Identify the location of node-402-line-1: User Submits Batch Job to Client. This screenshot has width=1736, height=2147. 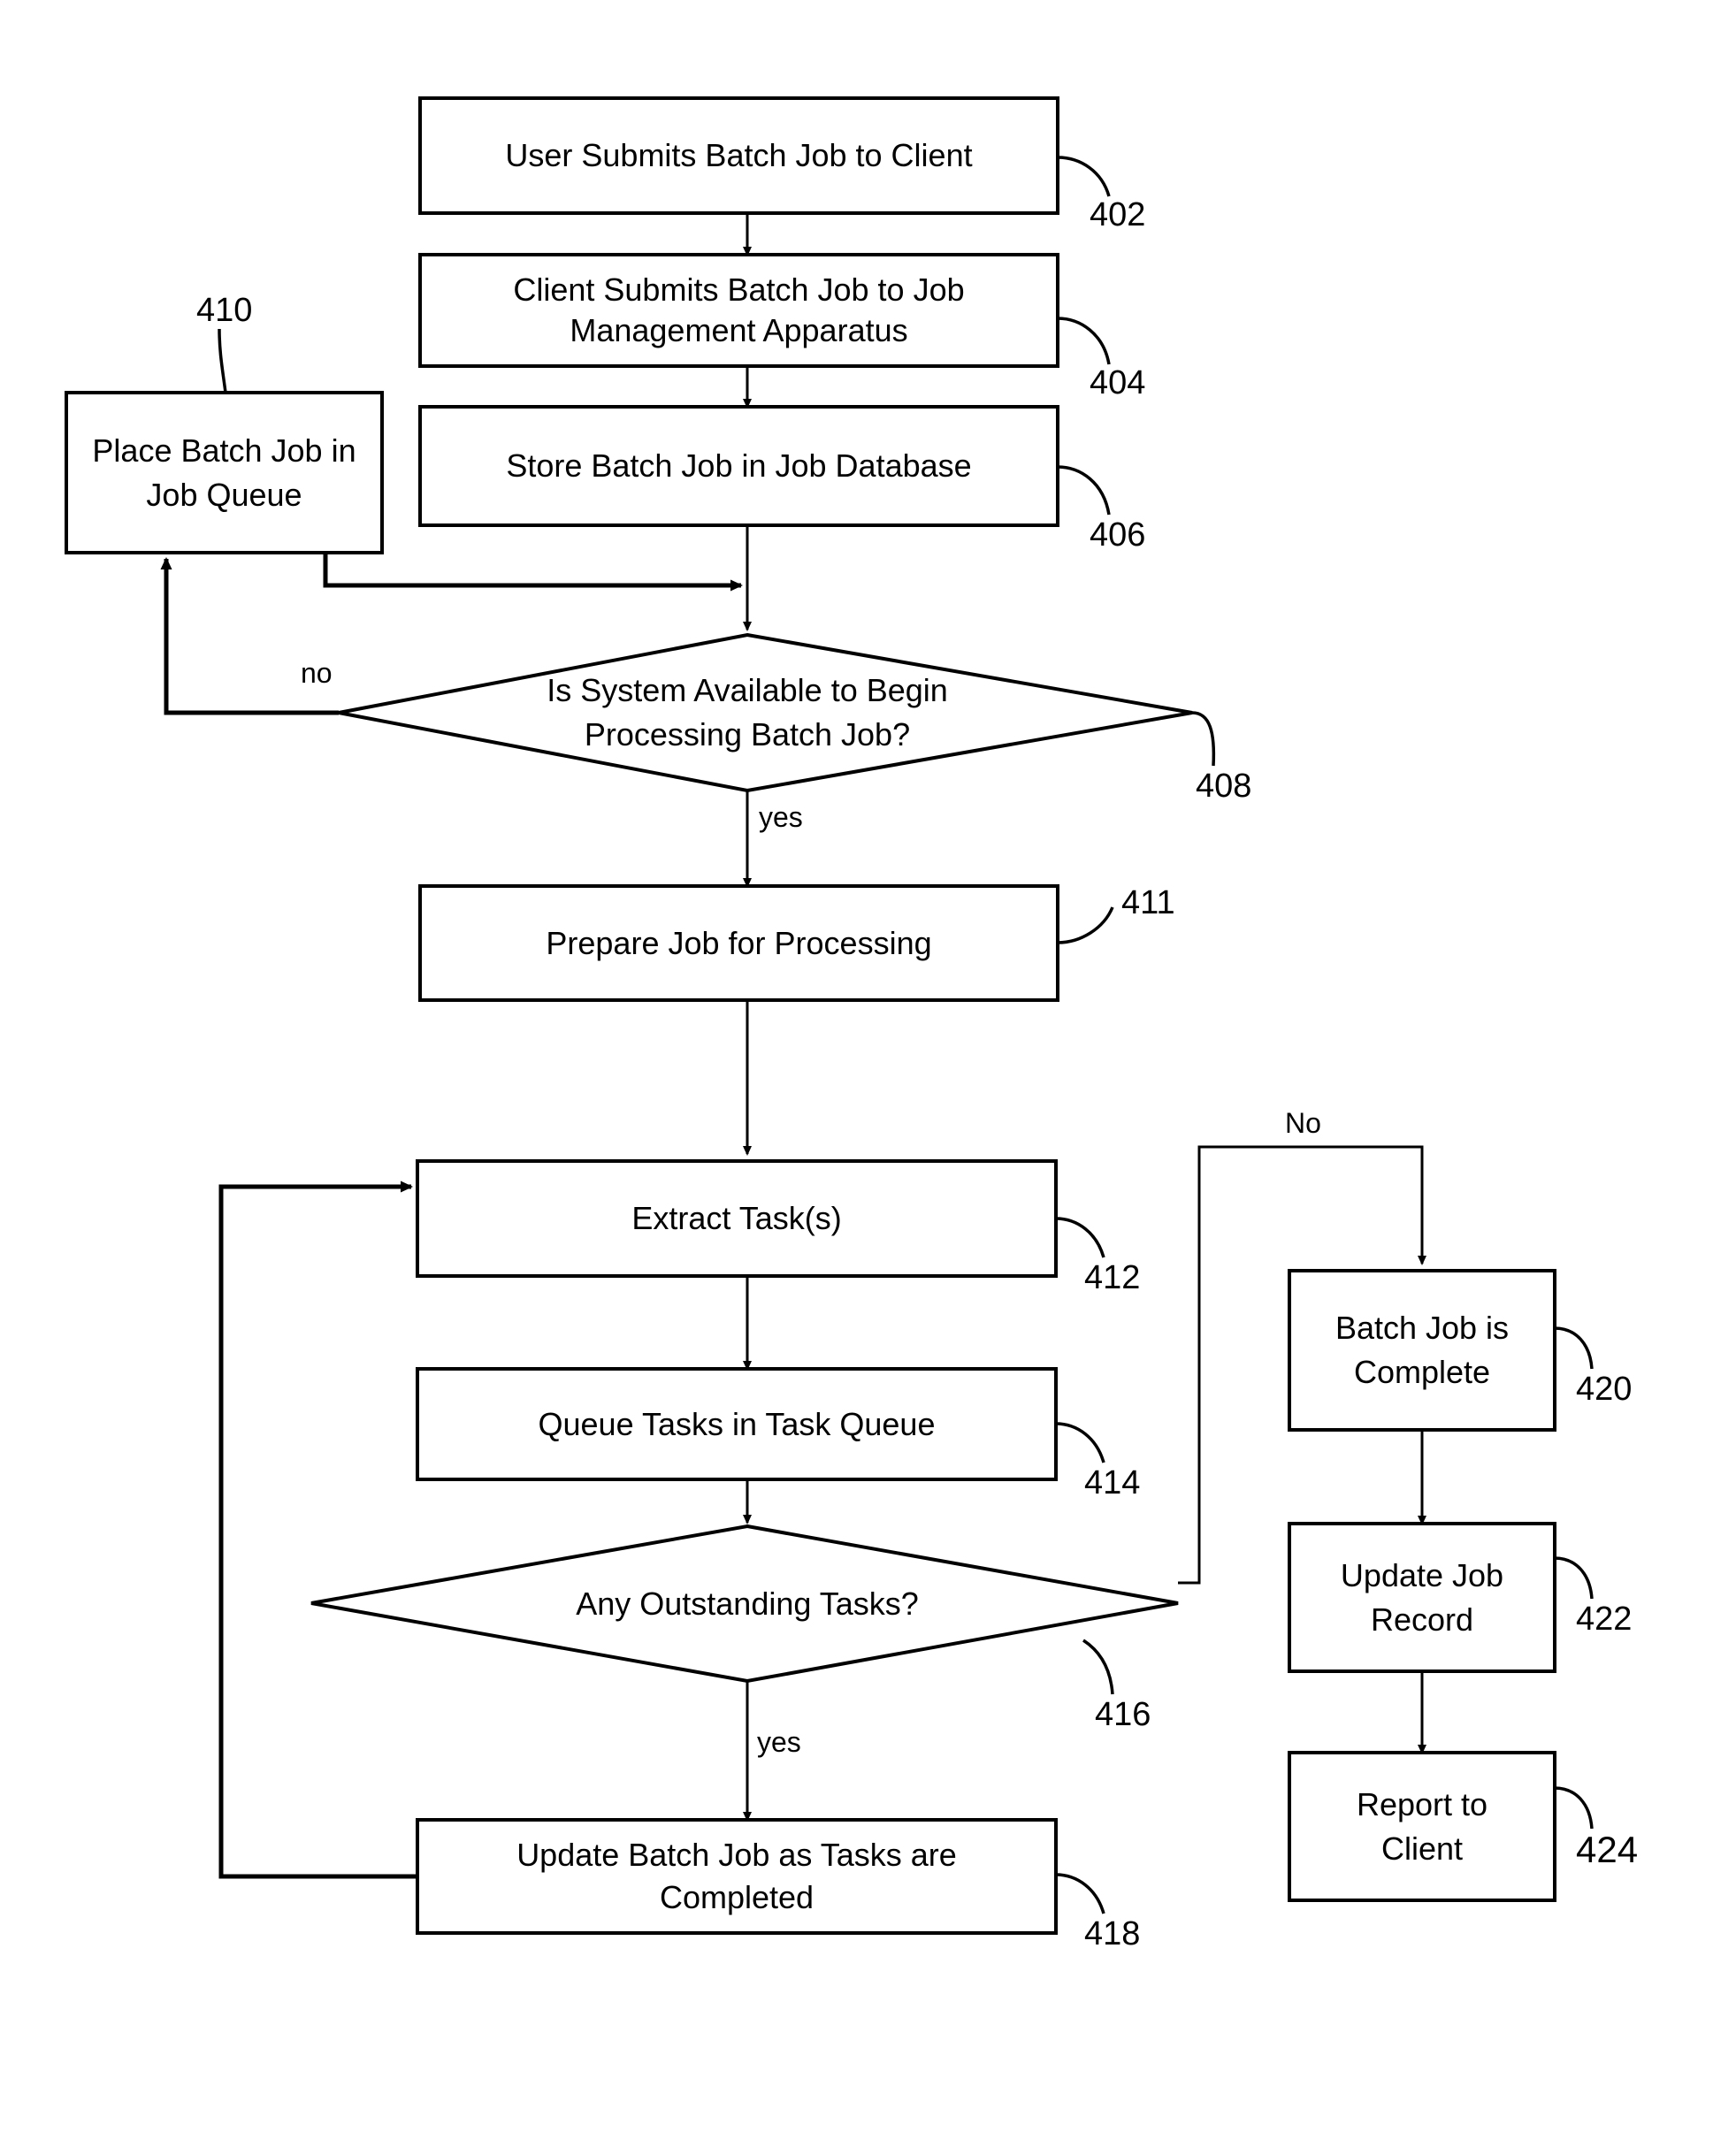
(739, 155).